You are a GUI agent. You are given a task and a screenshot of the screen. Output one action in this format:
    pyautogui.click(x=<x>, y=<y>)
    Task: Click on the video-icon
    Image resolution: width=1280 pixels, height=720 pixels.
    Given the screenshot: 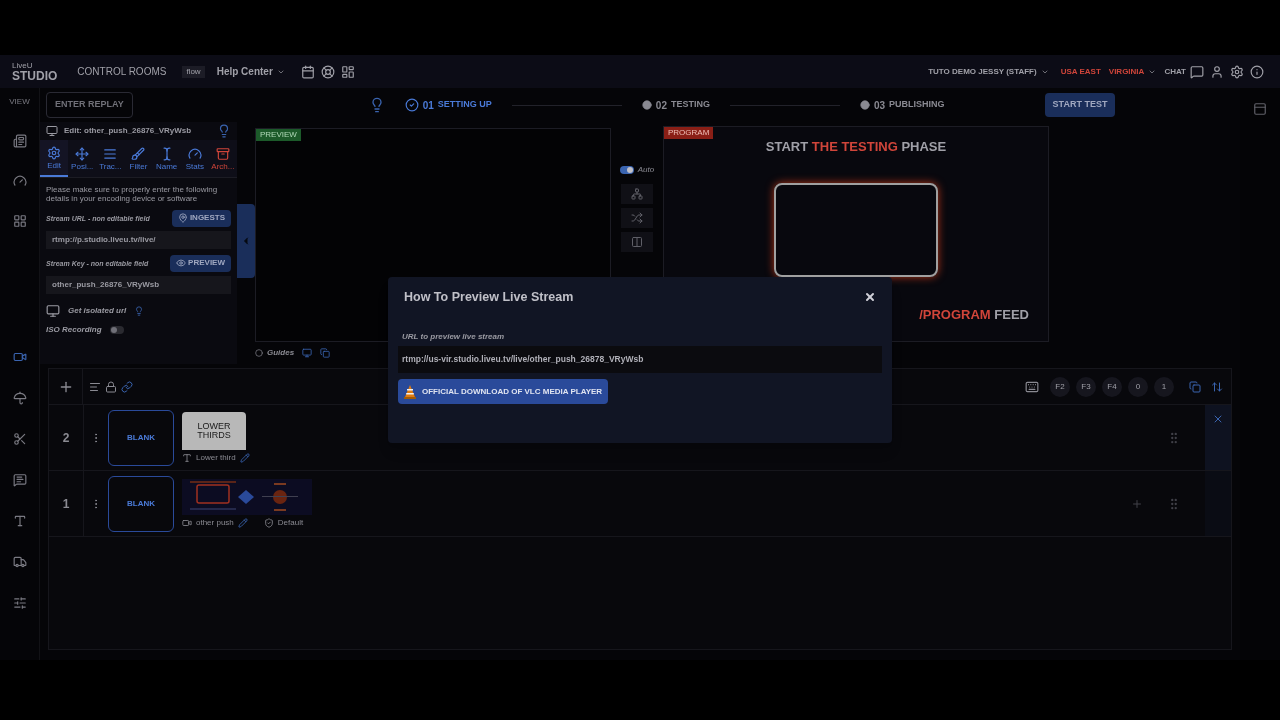 What is the action you would take?
    pyautogui.click(x=19, y=357)
    